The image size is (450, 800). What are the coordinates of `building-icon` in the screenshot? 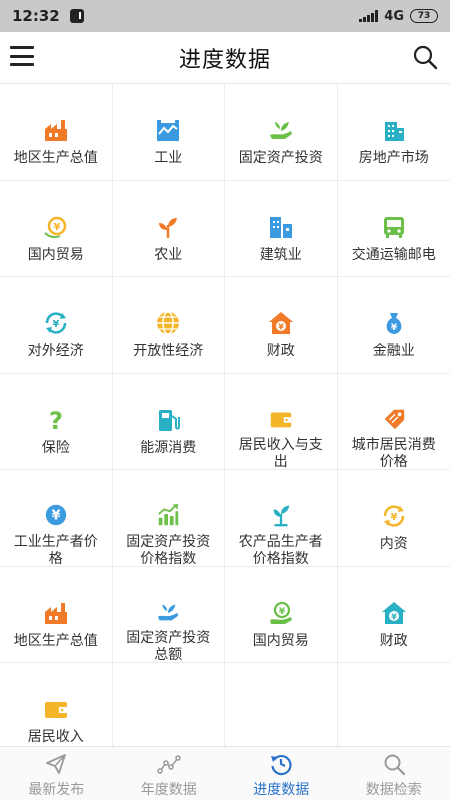 It's located at (394, 131).